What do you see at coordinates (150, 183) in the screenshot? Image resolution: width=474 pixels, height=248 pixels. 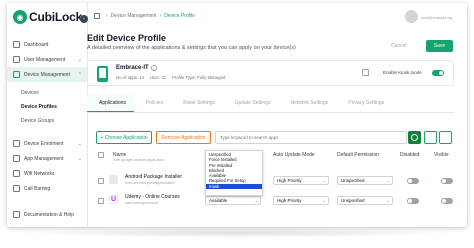 I see `app-package: com.android.packageinstaller` at bounding box center [150, 183].